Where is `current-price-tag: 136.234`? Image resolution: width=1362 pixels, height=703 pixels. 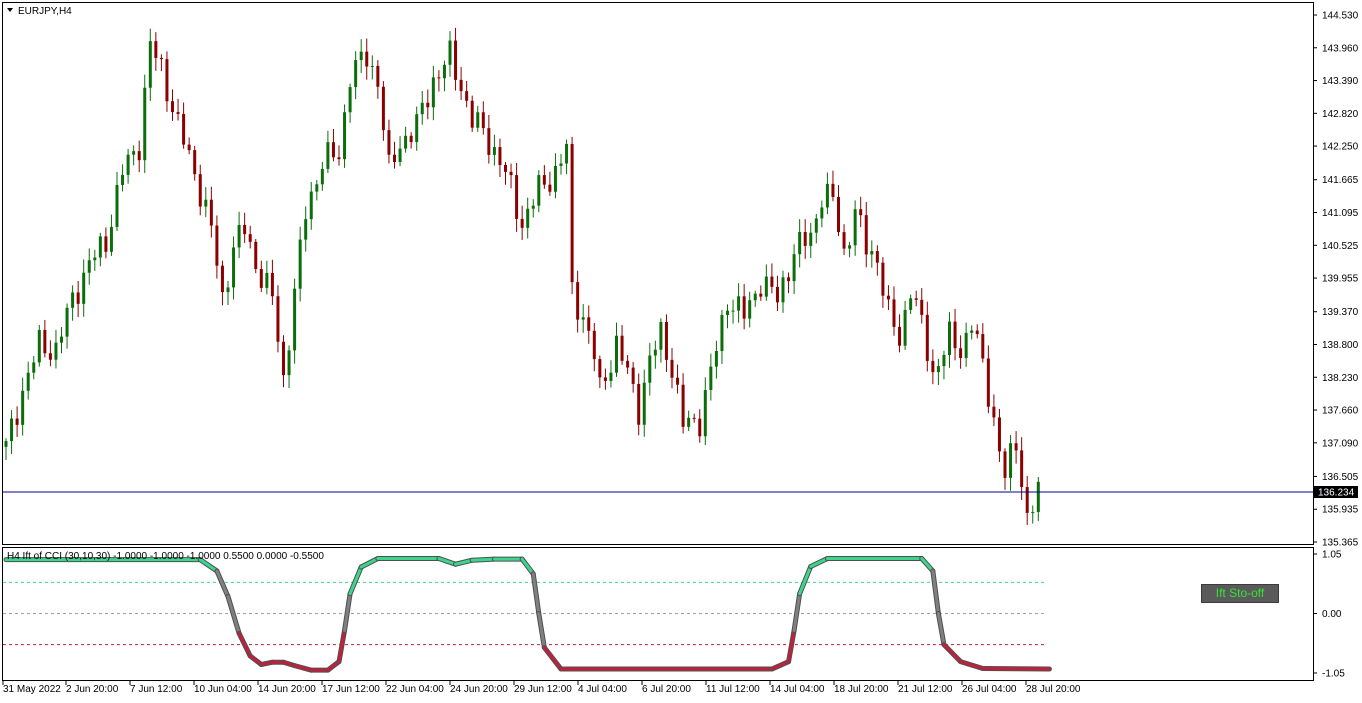 current-price-tag: 136.234 is located at coordinates (1336, 492).